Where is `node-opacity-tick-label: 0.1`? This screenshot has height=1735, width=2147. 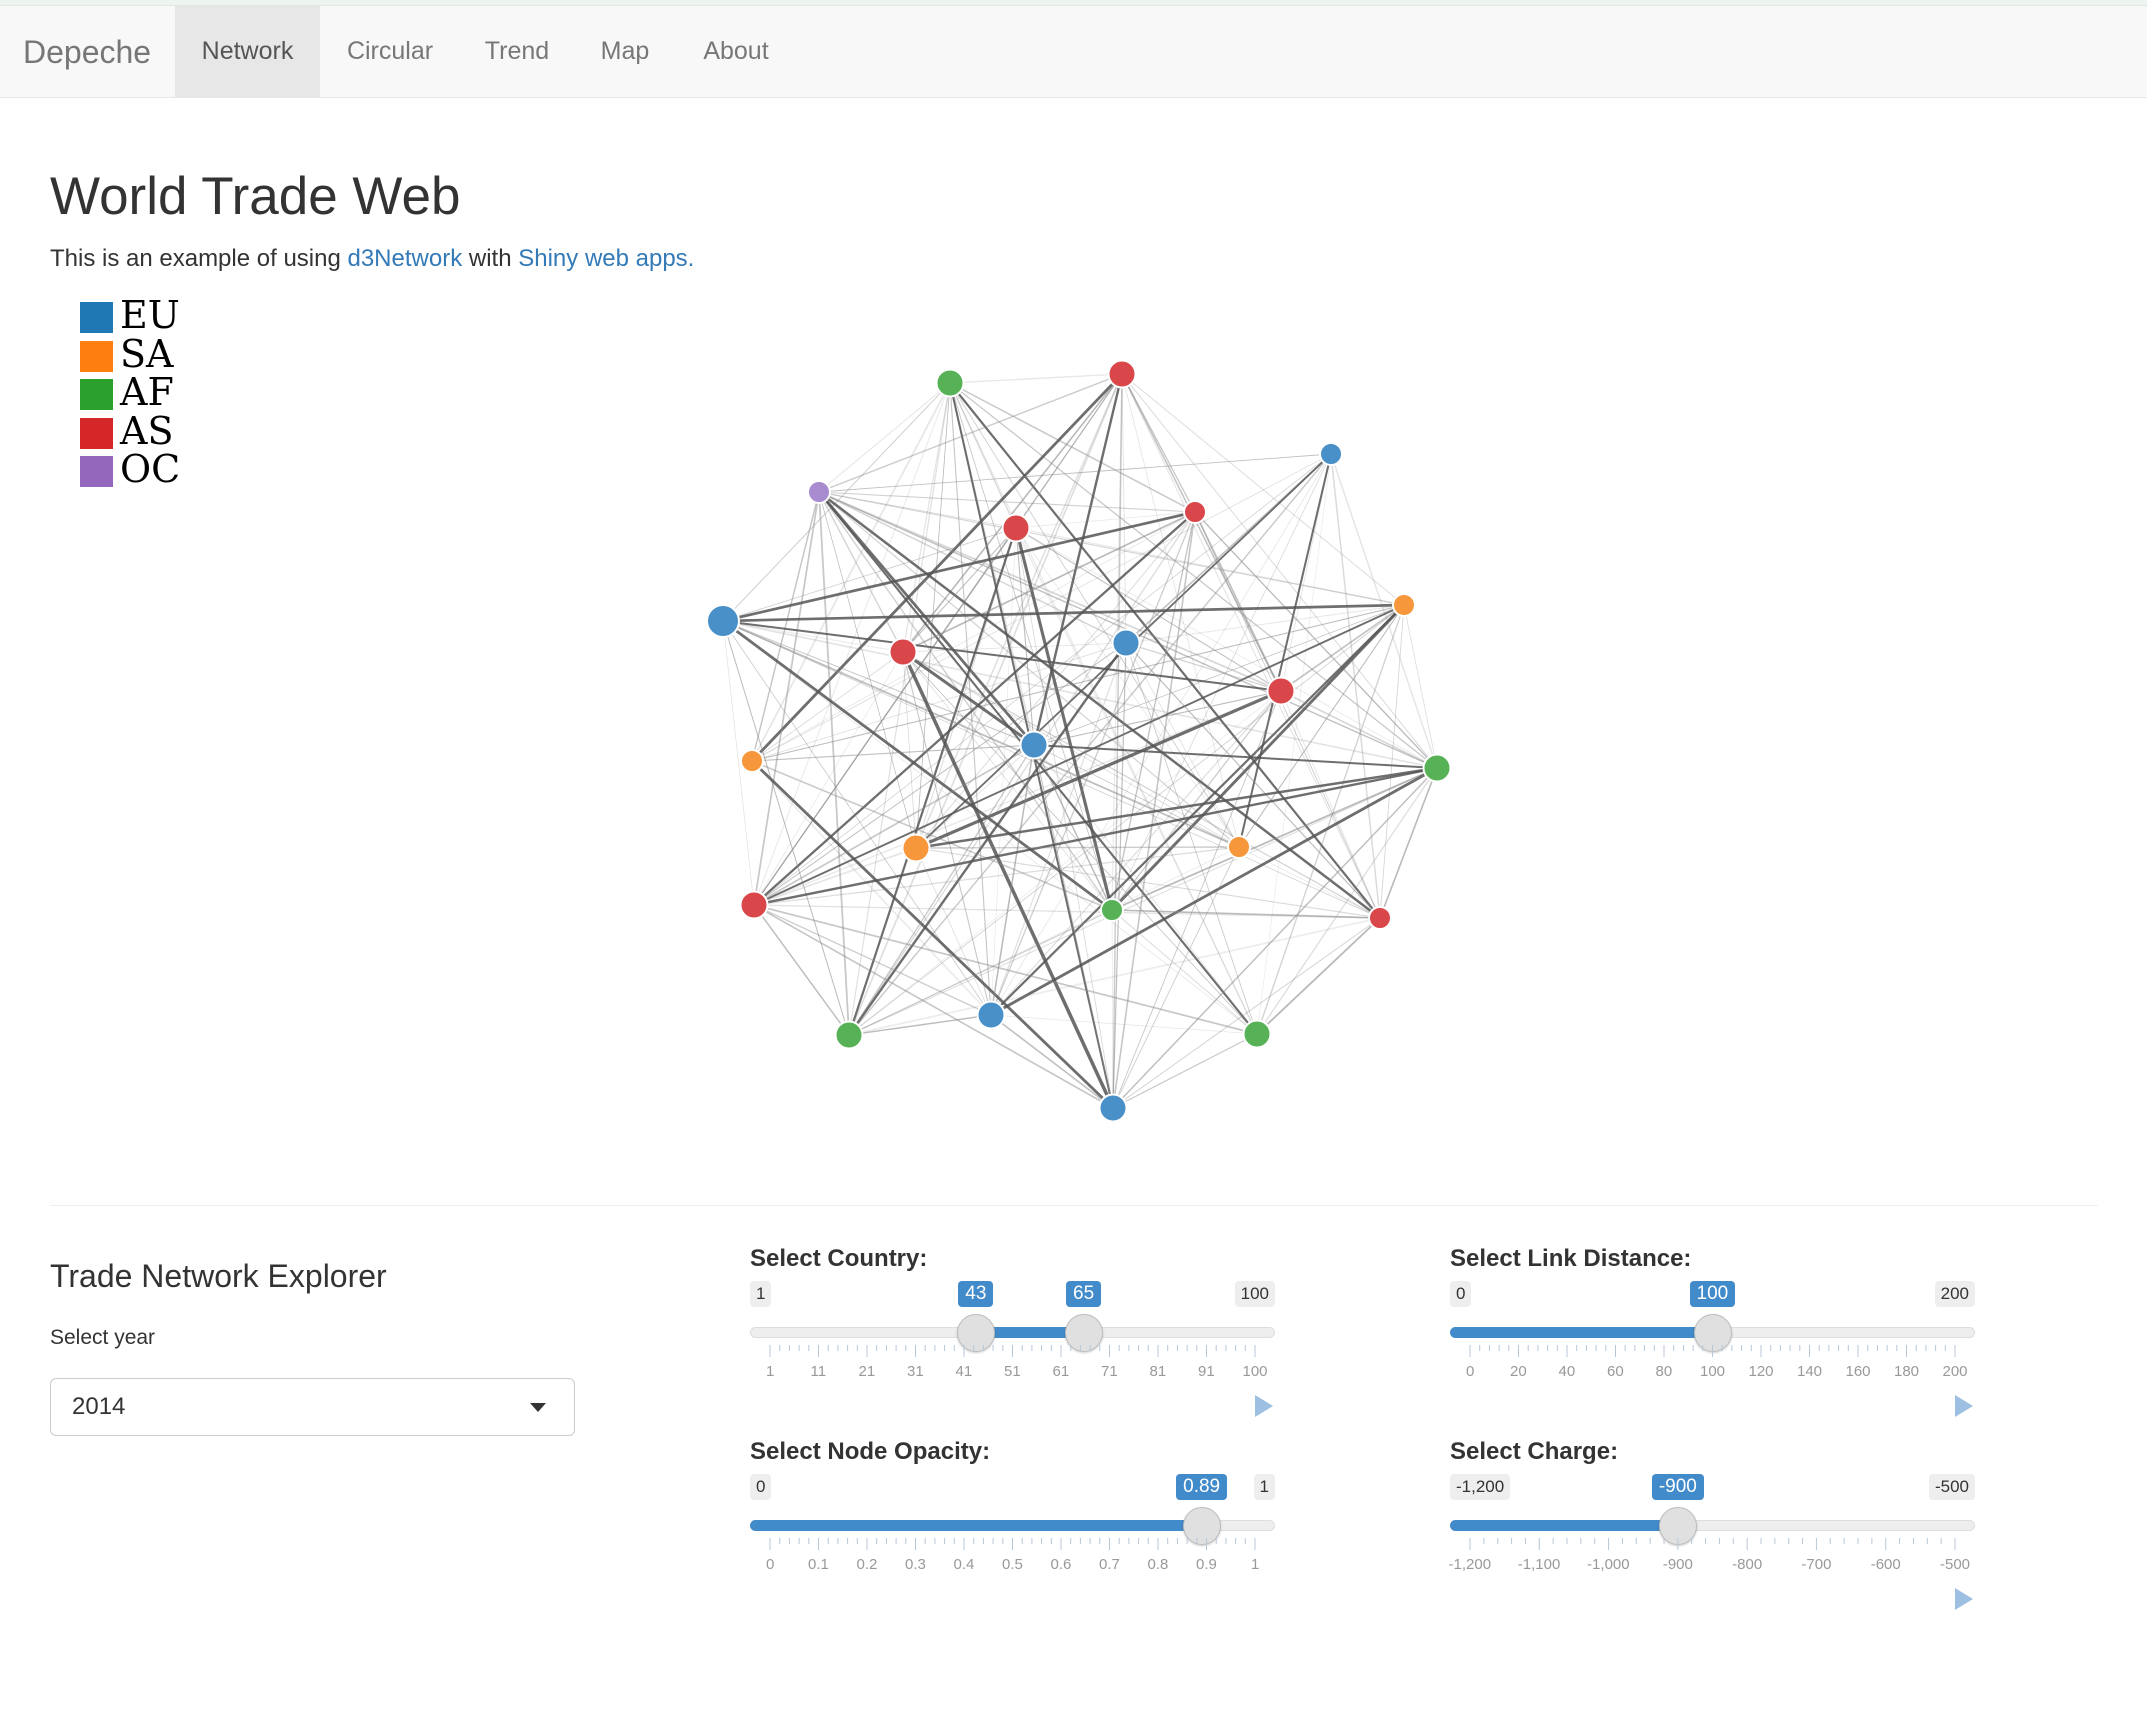
node-opacity-tick-label: 0.1 is located at coordinates (818, 1564).